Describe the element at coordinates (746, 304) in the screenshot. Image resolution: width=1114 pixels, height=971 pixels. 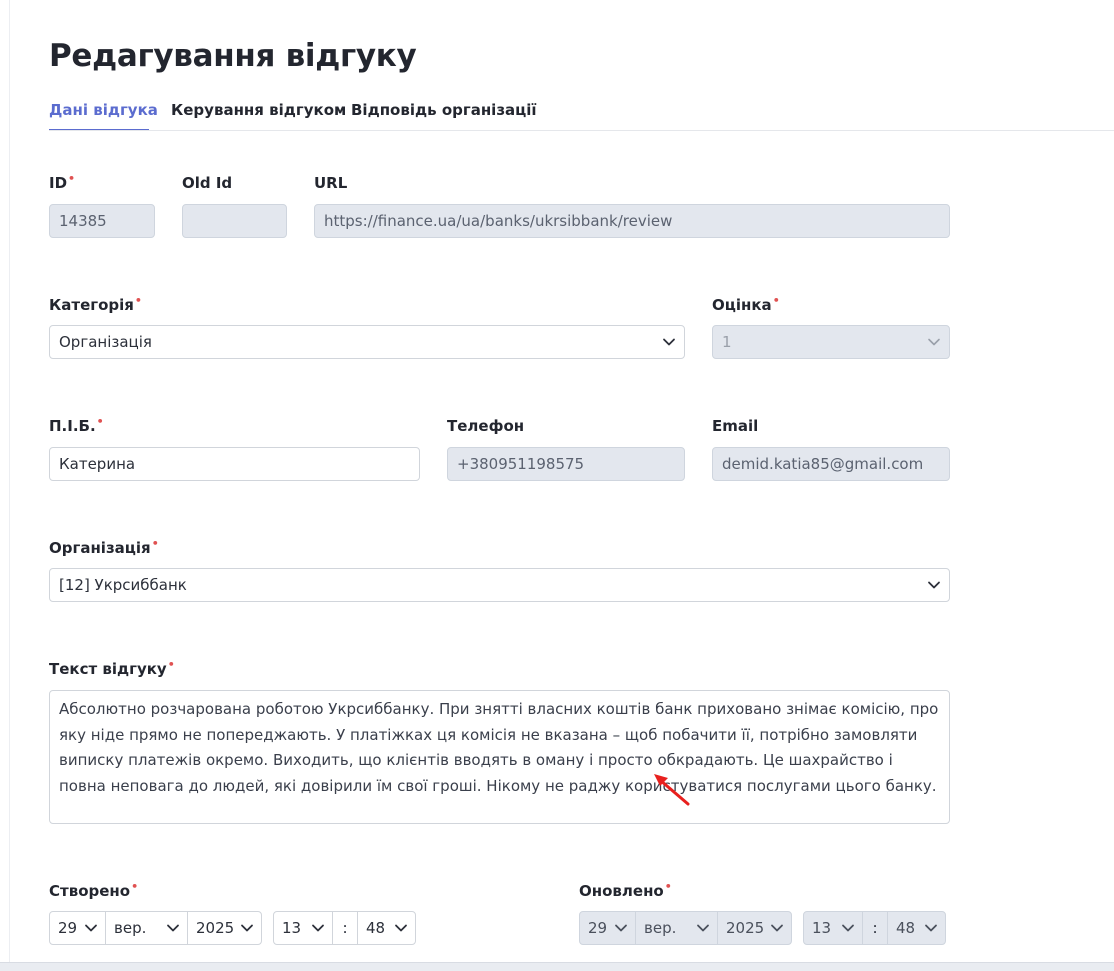
I see `rating-label: Оцінка•` at that location.